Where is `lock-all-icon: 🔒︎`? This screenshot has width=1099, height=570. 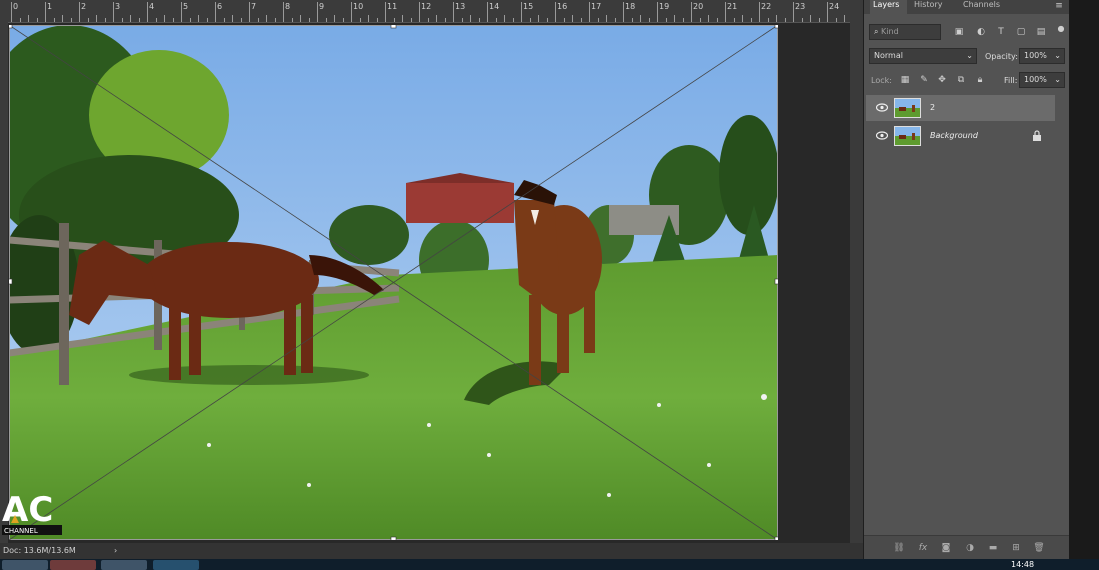
lock-all-icon: 🔒︎ is located at coordinates (980, 80).